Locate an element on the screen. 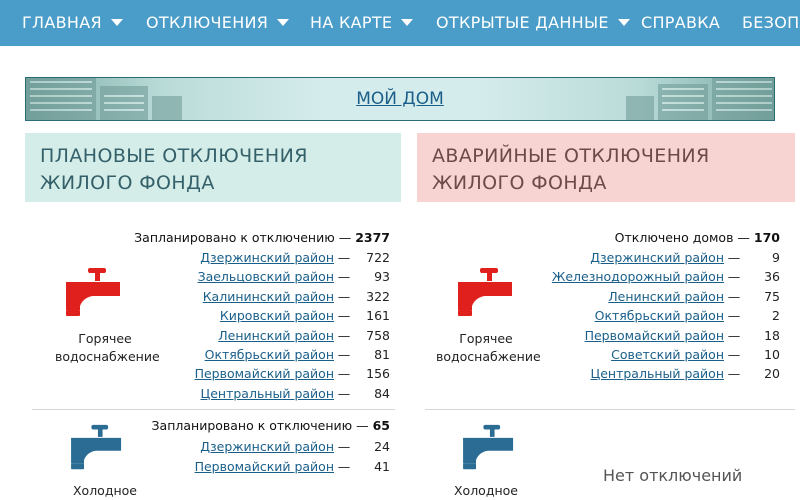 The width and height of the screenshot is (800, 500). nav-item-main: ГЛАВНАЯ is located at coordinates (72, 23).